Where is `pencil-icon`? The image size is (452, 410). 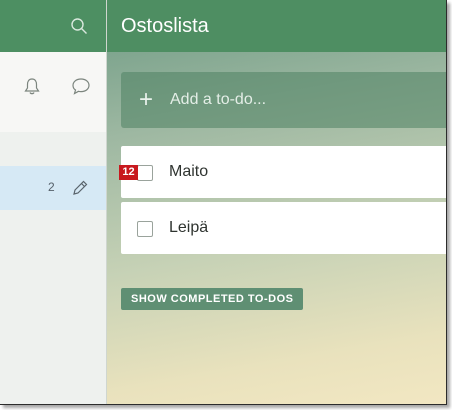
pencil-icon is located at coordinates (80, 188).